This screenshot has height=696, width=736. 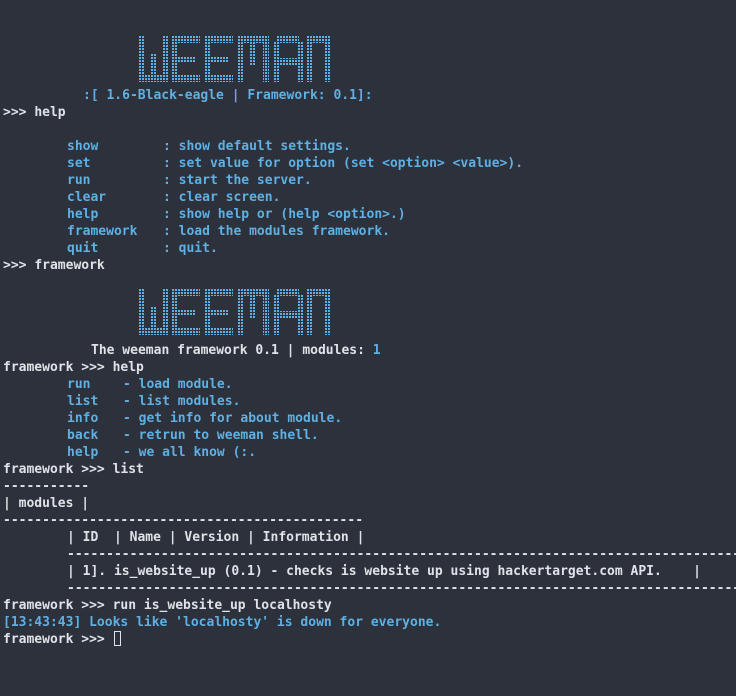 I want to click on help-desc: : start the server., so click(x=237, y=180).